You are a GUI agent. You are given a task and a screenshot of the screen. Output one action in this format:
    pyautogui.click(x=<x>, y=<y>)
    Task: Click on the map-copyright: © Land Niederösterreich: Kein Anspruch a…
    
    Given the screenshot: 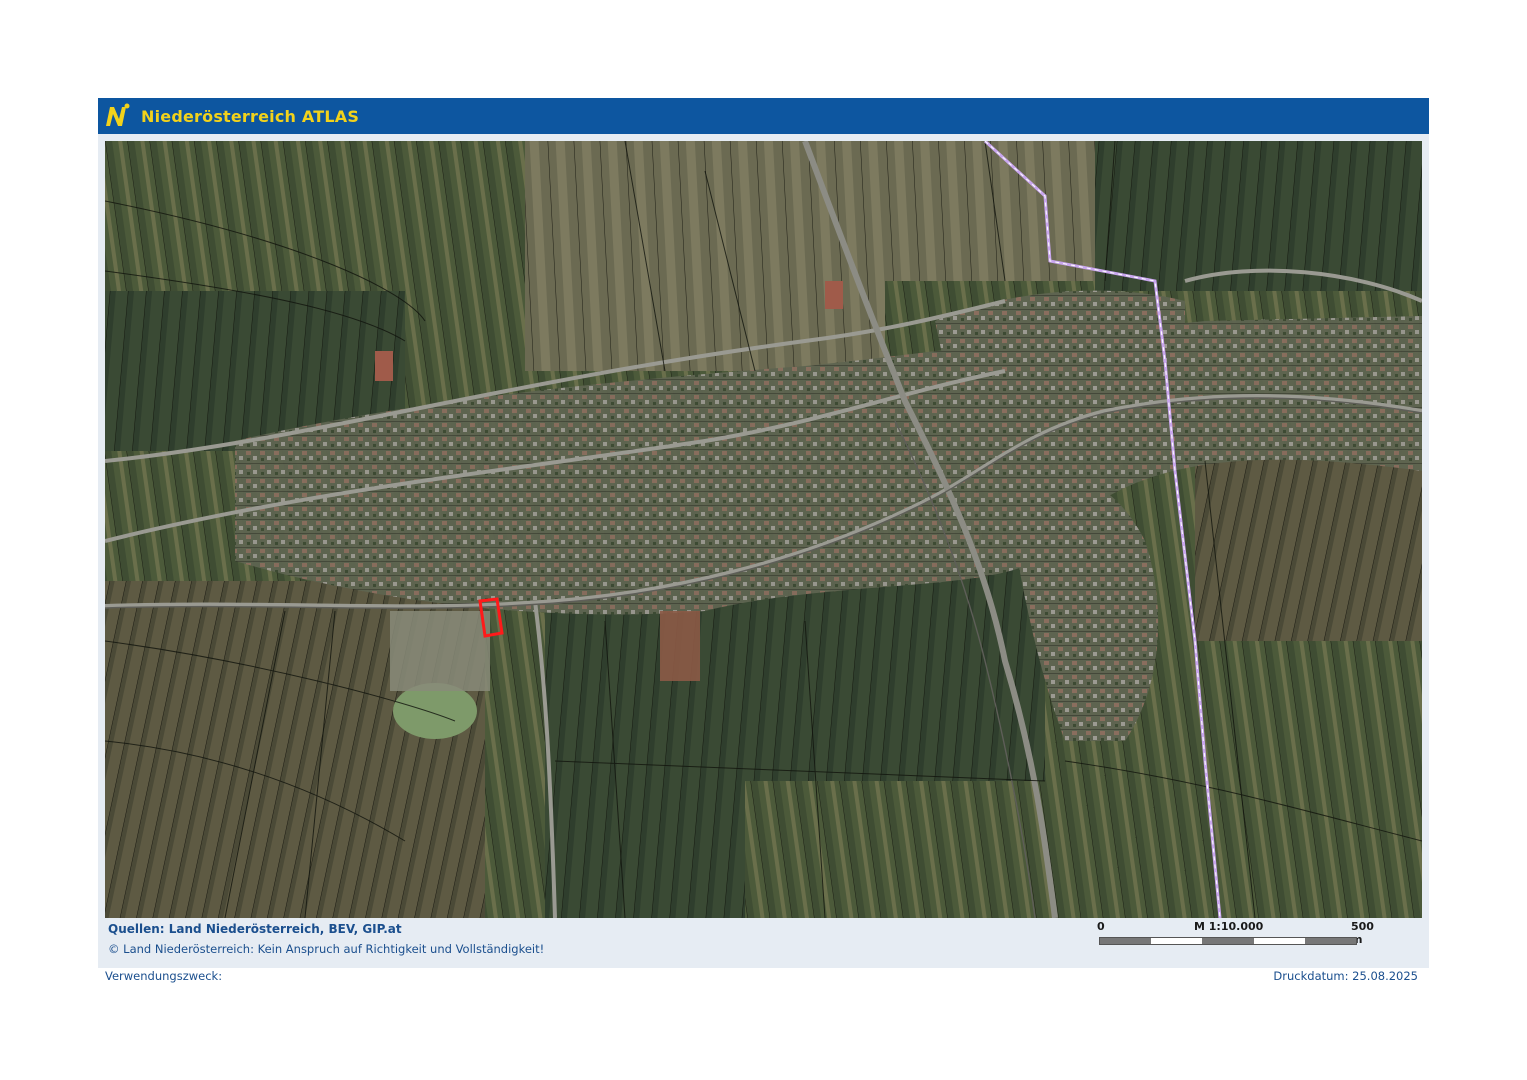 What is the action you would take?
    pyautogui.click(x=326, y=949)
    